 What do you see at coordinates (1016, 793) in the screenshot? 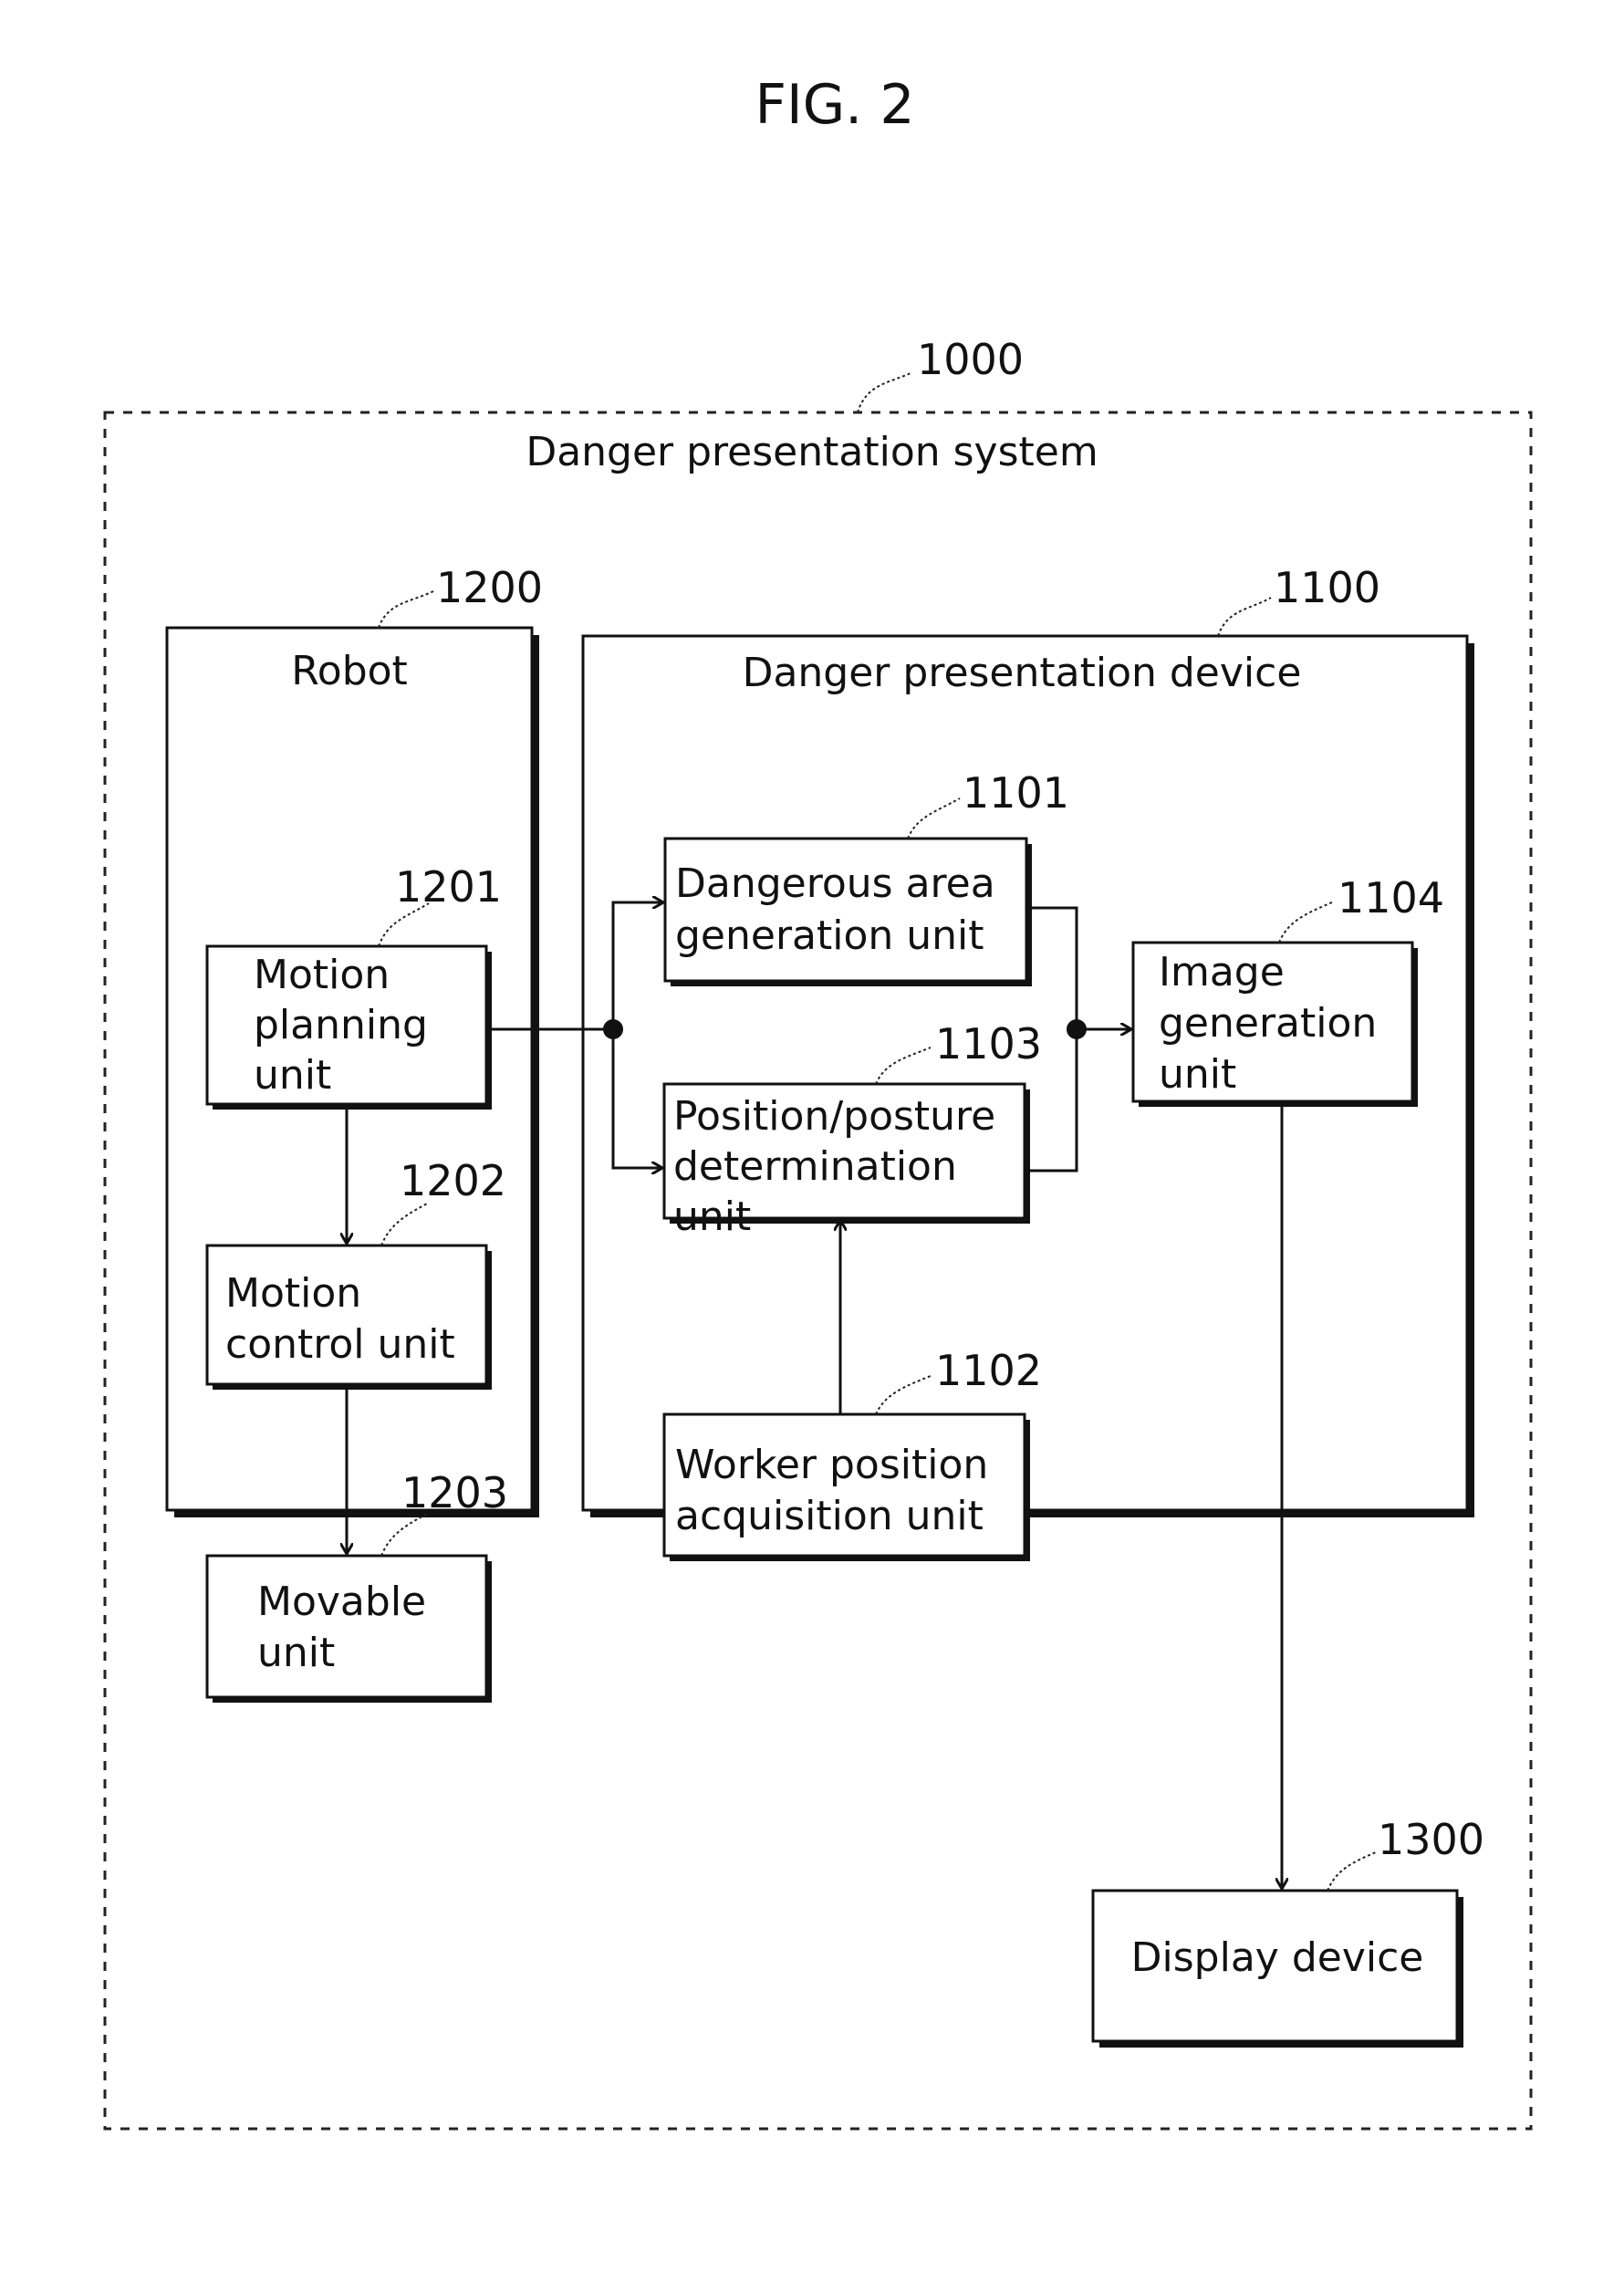
I see `ref-1101: 1101` at bounding box center [1016, 793].